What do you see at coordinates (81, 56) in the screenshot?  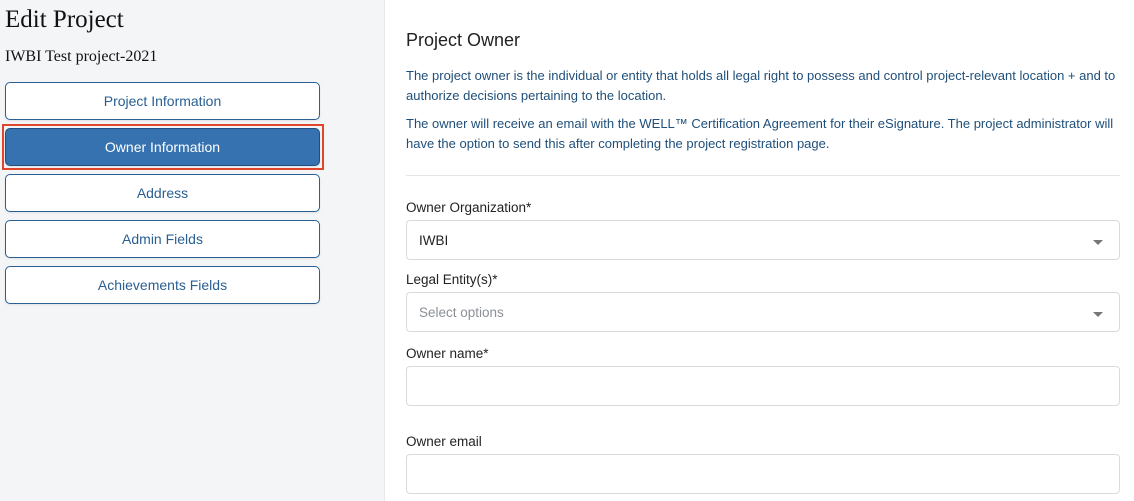 I see `project-name: IWBI Test project-2021` at bounding box center [81, 56].